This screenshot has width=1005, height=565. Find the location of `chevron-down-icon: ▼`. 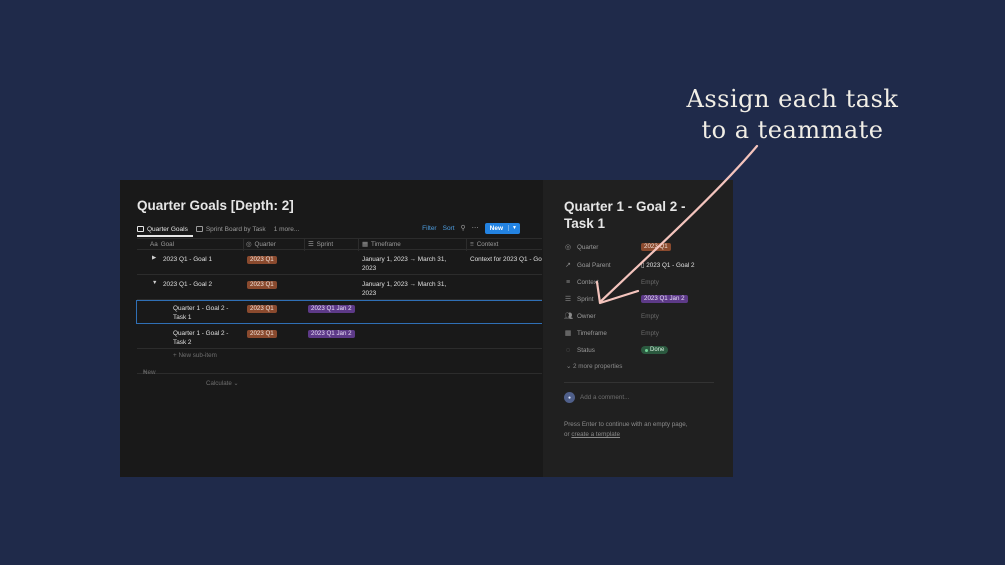

chevron-down-icon: ▼ is located at coordinates (514, 228).